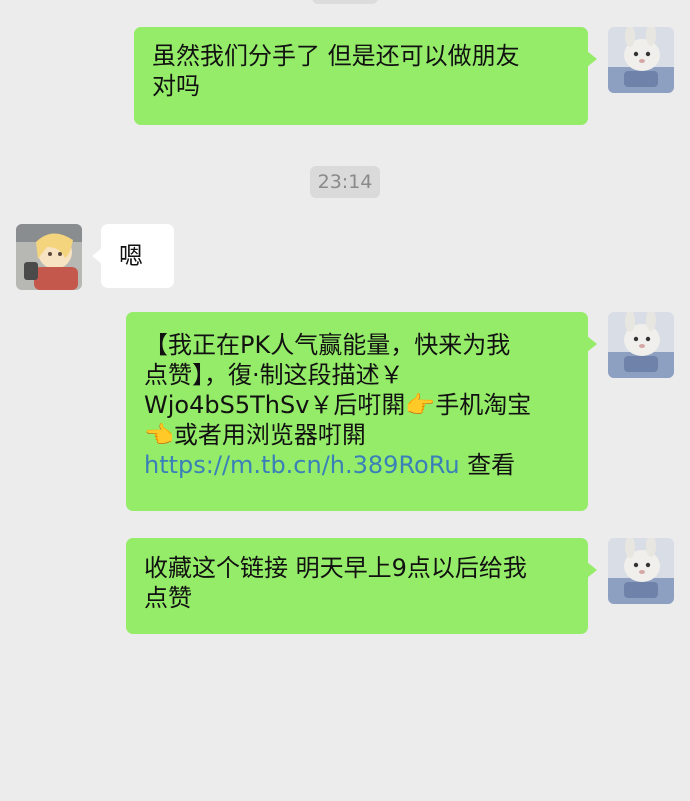 The image size is (690, 801). I want to click on message-line-2: 点赞】，復·制这段描述￥, so click(274, 375).